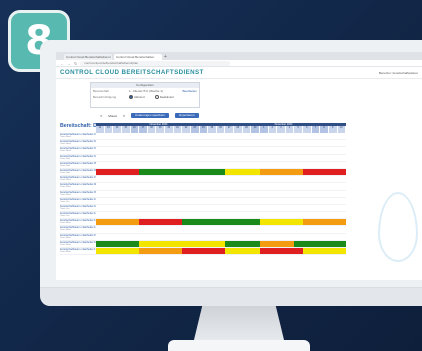 The width and height of the screenshot is (422, 351). I want to click on employee-name: bereitschaftsteam.mitarbeiter.06 Team Süd, so click(78, 173).